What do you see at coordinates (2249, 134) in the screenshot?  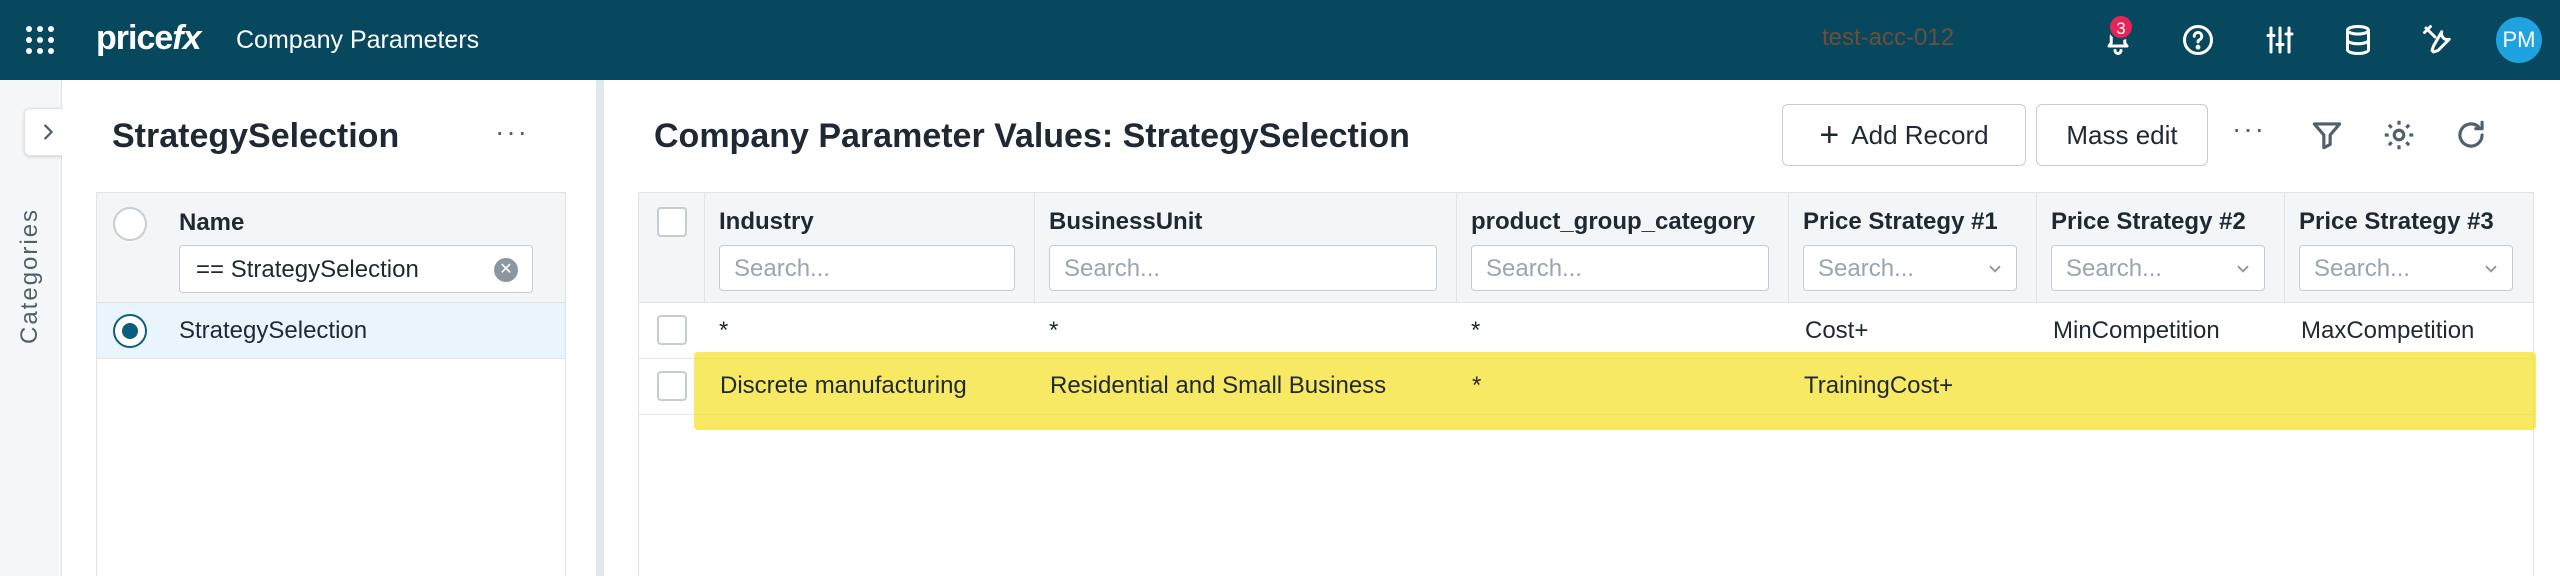 I see `more-actions-icon: ···` at bounding box center [2249, 134].